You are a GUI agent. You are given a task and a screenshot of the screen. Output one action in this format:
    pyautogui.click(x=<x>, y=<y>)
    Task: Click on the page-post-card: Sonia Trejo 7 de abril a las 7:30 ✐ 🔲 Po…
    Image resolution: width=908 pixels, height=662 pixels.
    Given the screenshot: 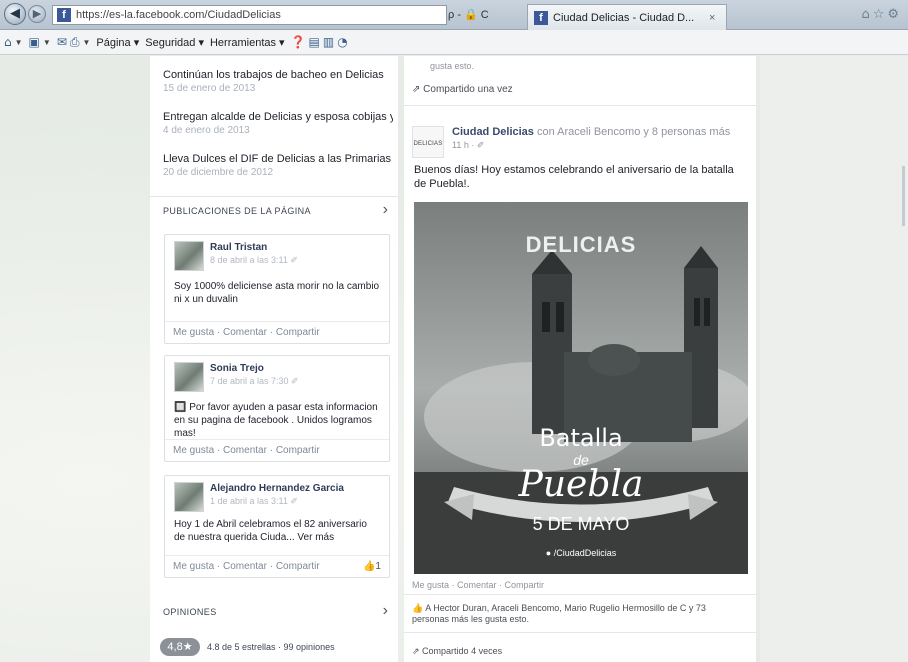 What is the action you would take?
    pyautogui.click(x=277, y=408)
    